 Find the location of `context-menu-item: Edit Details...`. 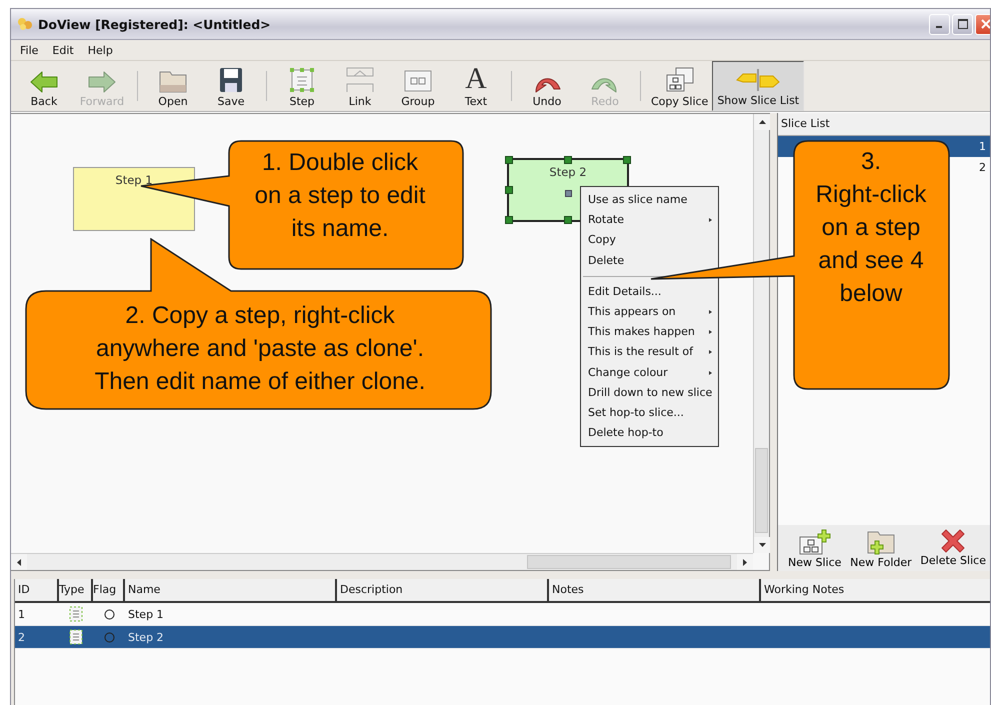

context-menu-item: Edit Details... is located at coordinates (649, 292).